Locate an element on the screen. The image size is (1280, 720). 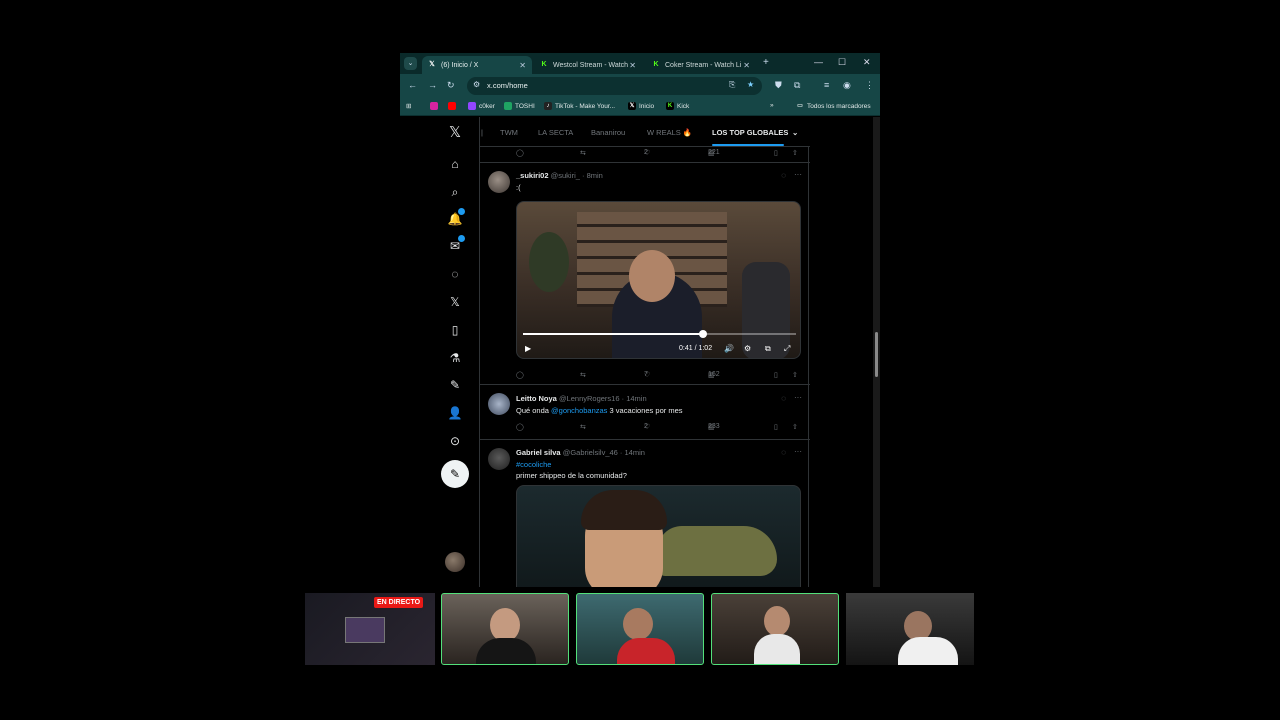
profile-avatar-icon: ◉ is located at coordinates (847, 85).